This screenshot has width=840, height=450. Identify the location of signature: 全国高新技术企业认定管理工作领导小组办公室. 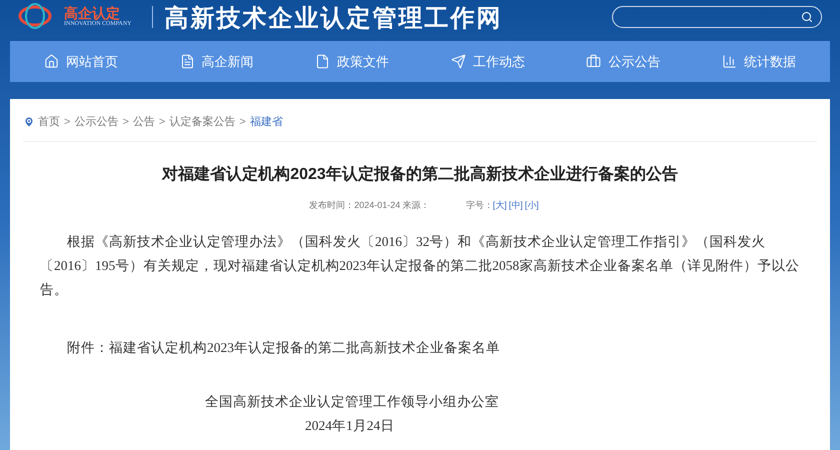
(352, 402).